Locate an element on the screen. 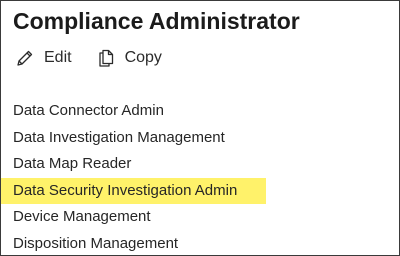  list-item: Device Management is located at coordinates (82, 216).